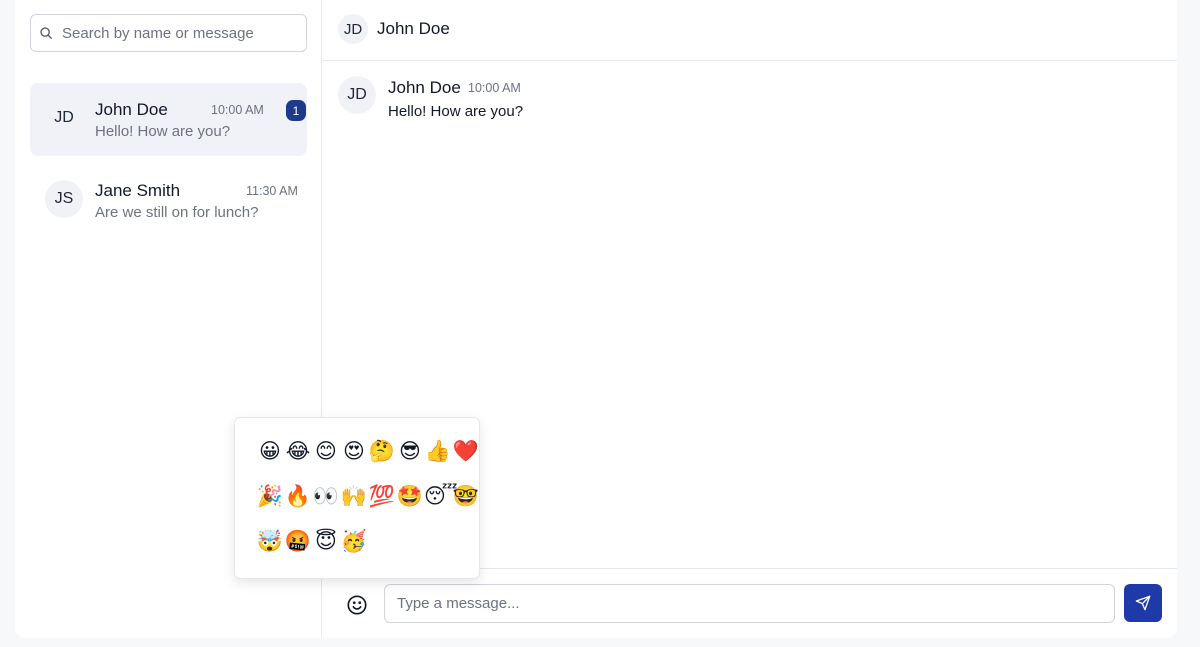 The width and height of the screenshot is (1200, 647). I want to click on unread-badge: 1, so click(296, 110).